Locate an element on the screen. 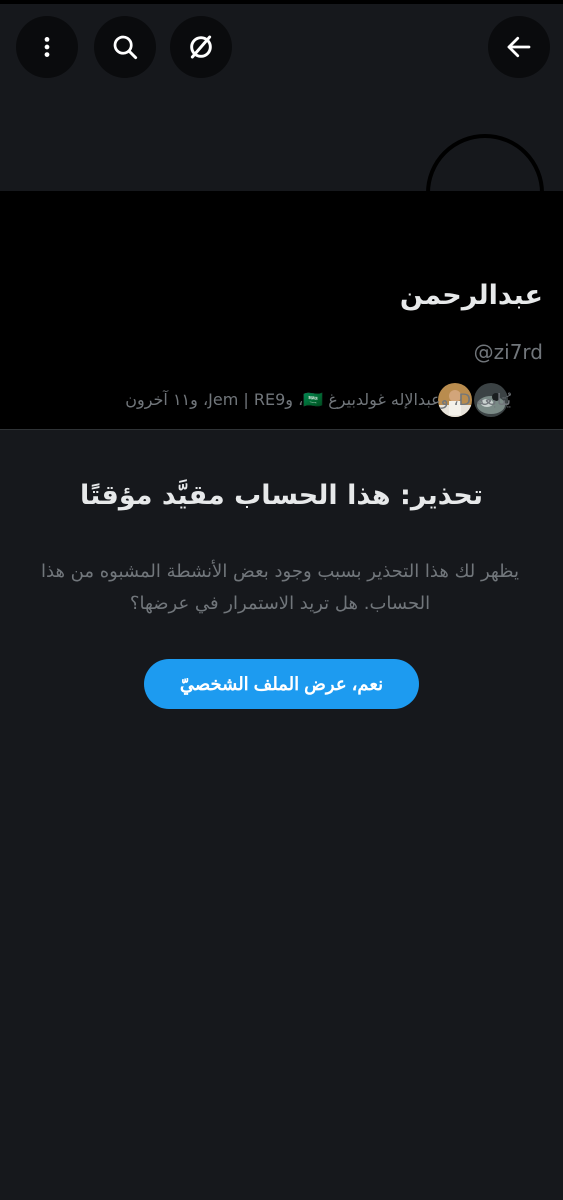  search-button is located at coordinates (125, 47).